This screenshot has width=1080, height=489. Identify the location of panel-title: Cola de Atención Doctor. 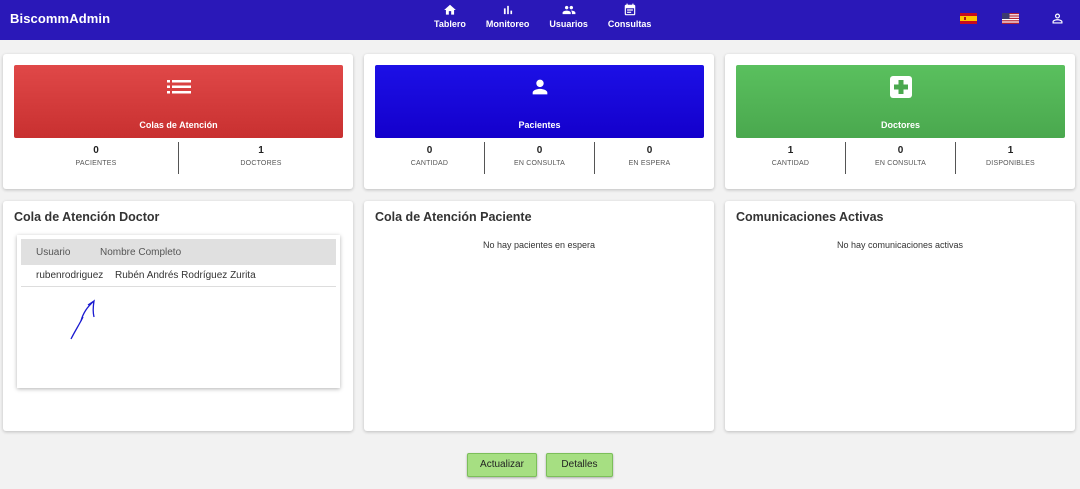
(87, 217).